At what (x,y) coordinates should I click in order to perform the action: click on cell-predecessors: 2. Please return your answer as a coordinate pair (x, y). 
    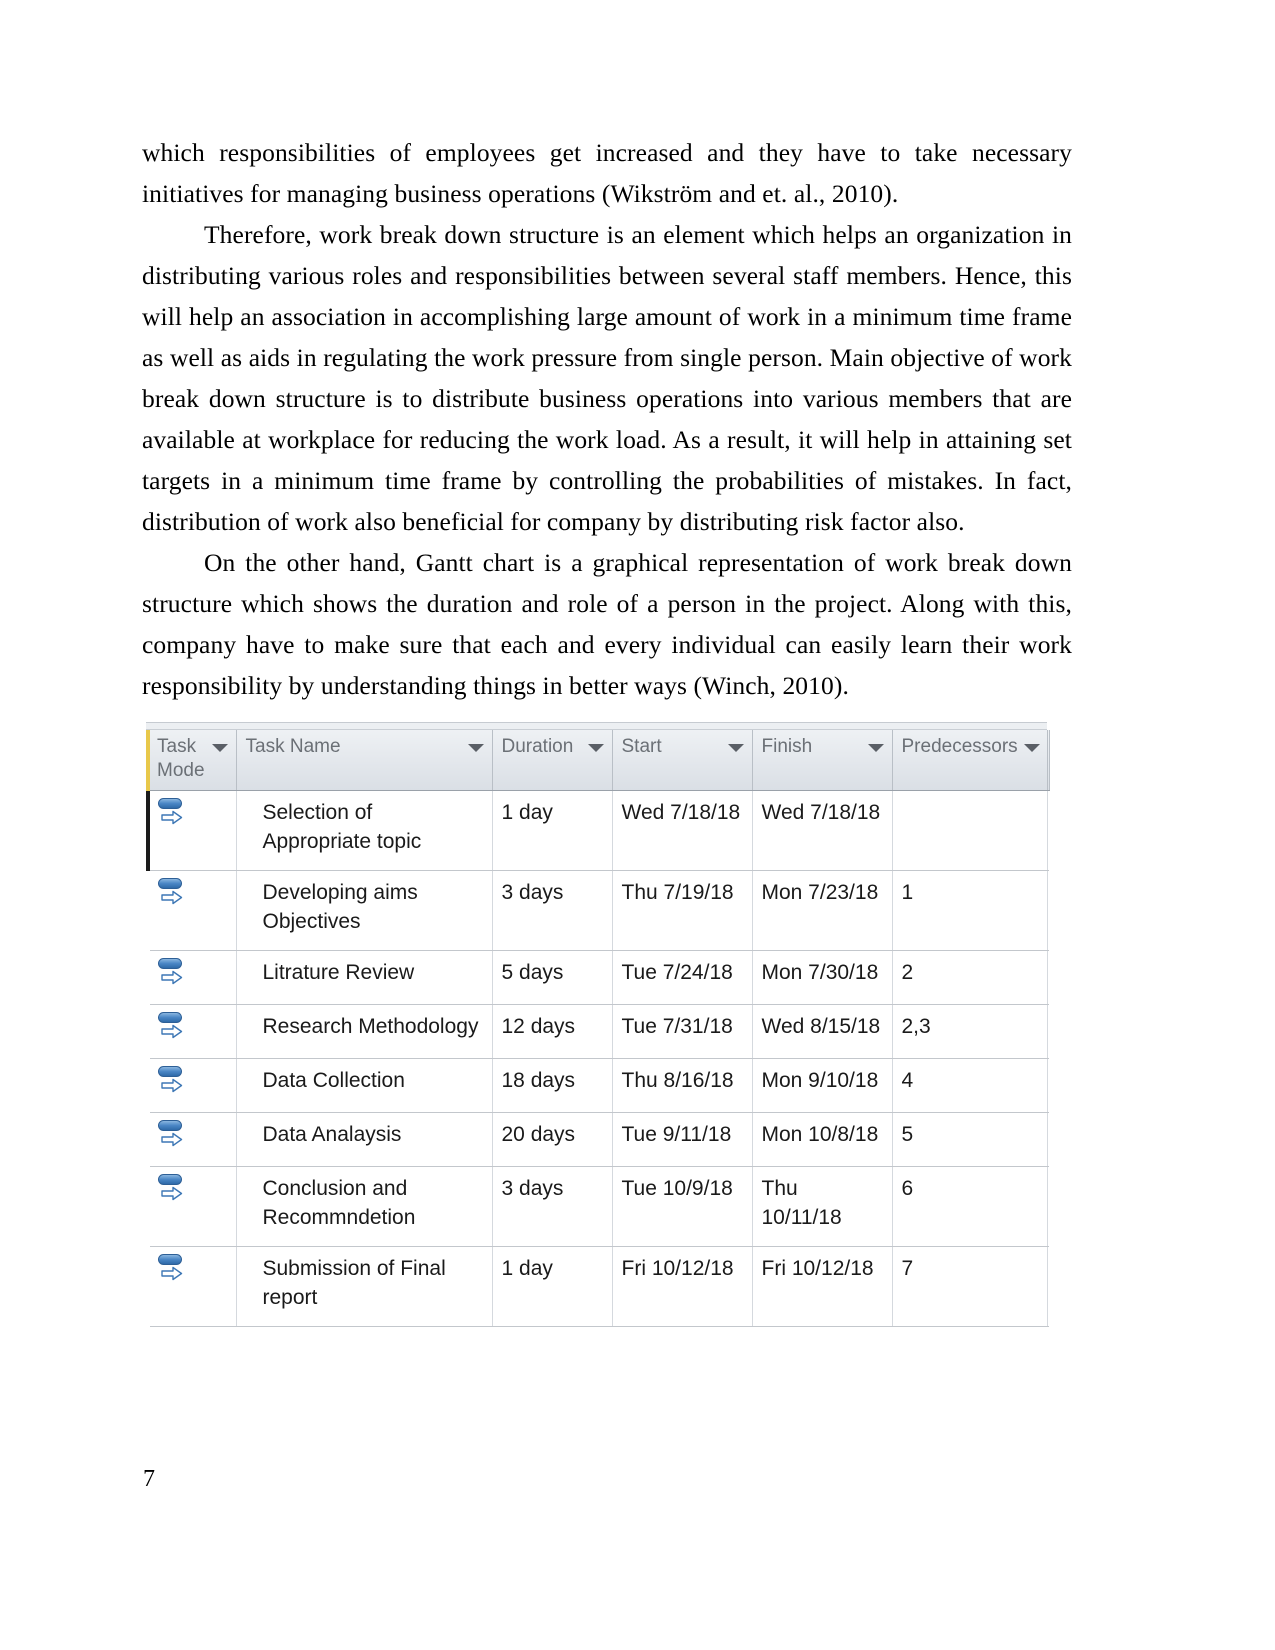
    Looking at the image, I should click on (970, 977).